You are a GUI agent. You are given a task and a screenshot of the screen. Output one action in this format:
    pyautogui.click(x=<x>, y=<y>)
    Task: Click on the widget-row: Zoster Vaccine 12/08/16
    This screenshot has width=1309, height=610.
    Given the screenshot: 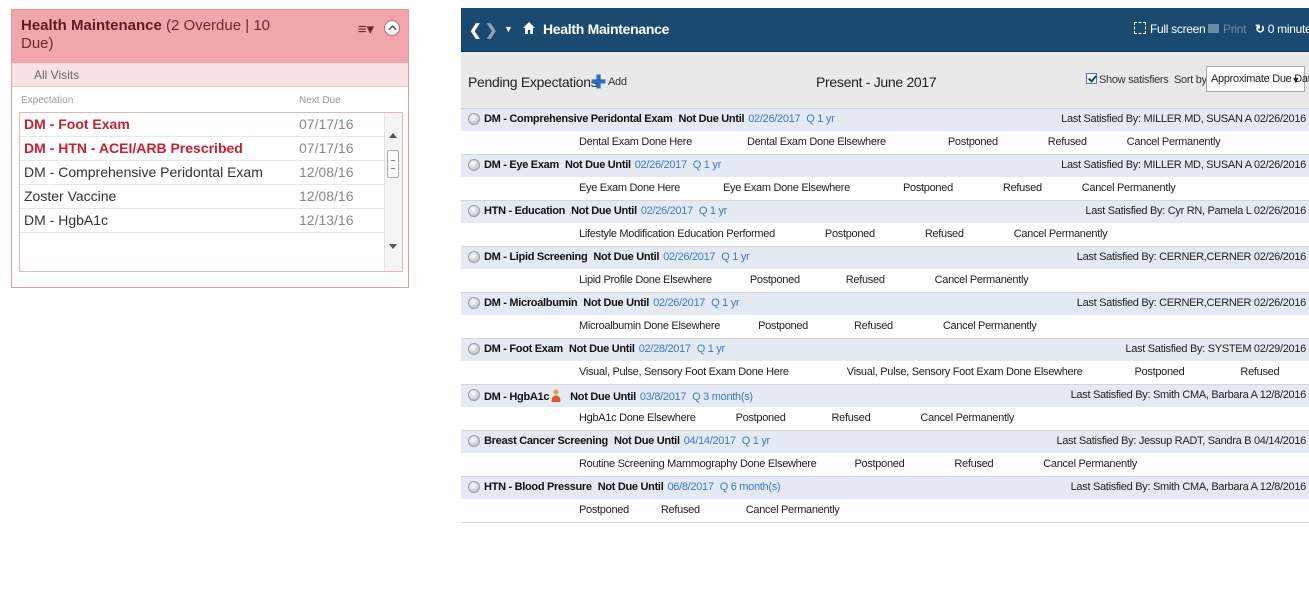 What is the action you would take?
    pyautogui.click(x=202, y=197)
    